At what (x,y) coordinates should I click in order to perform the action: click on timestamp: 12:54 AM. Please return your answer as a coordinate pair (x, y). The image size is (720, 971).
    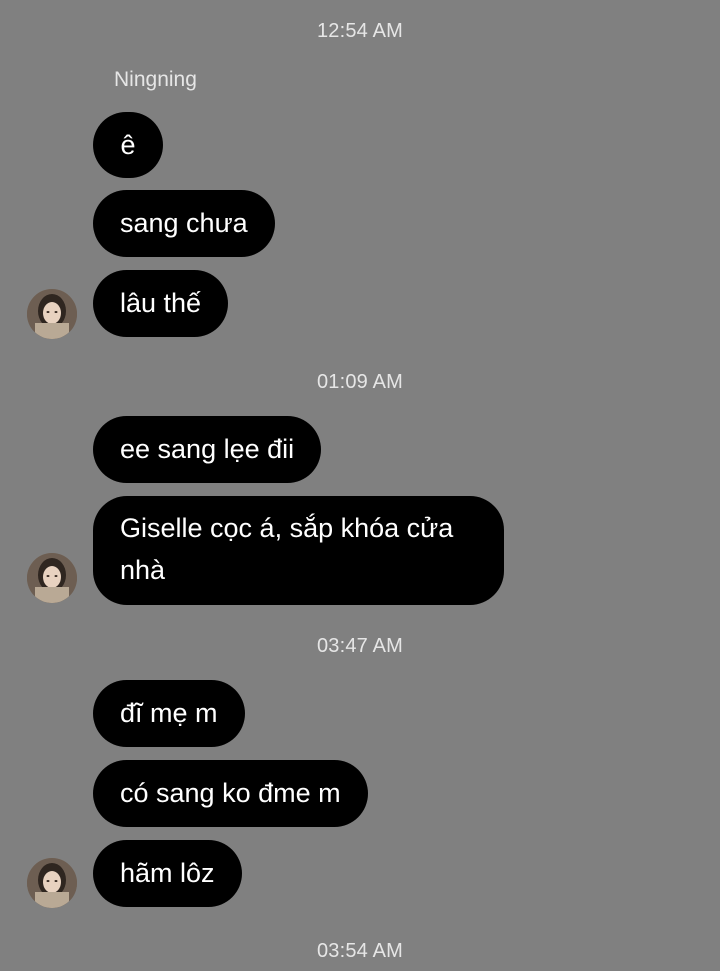
    Looking at the image, I should click on (360, 31).